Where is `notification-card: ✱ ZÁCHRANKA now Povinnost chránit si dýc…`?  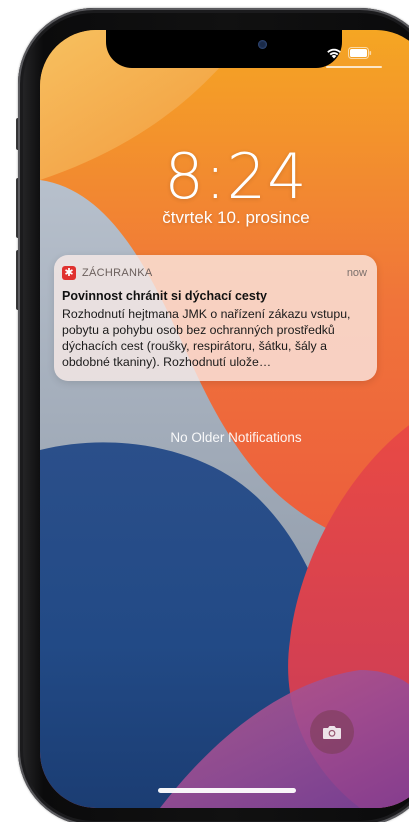 notification-card: ✱ ZÁCHRANKA now Povinnost chránit si dýc… is located at coordinates (215, 318).